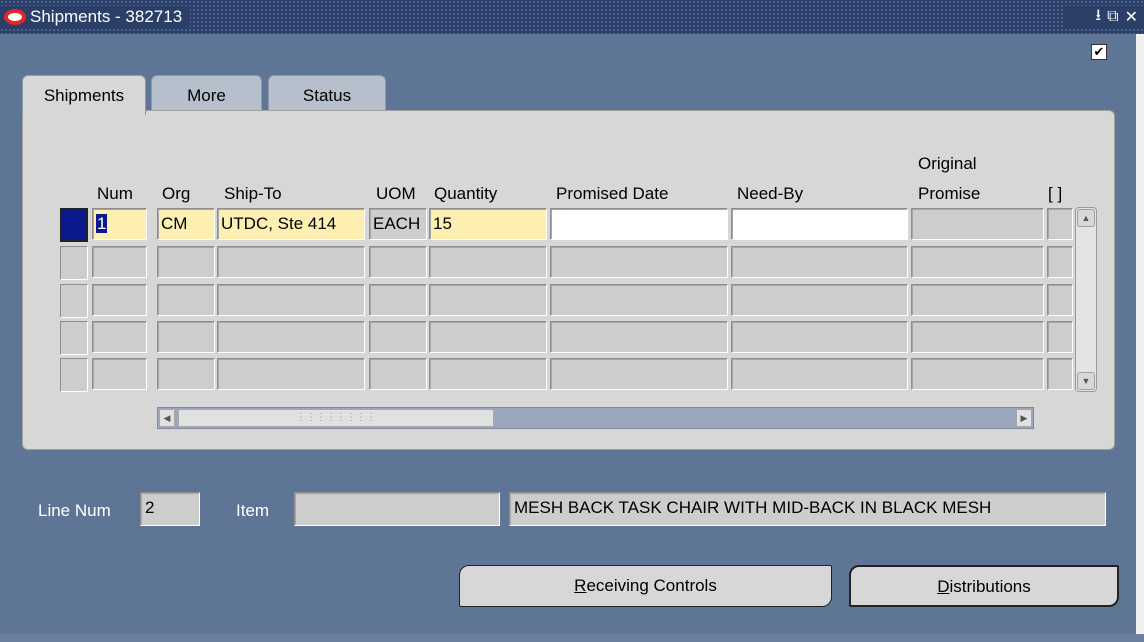 This screenshot has width=1144, height=642. What do you see at coordinates (1104, 17) in the screenshot?
I see `window-controls: ⭳ ⧉ ✕` at bounding box center [1104, 17].